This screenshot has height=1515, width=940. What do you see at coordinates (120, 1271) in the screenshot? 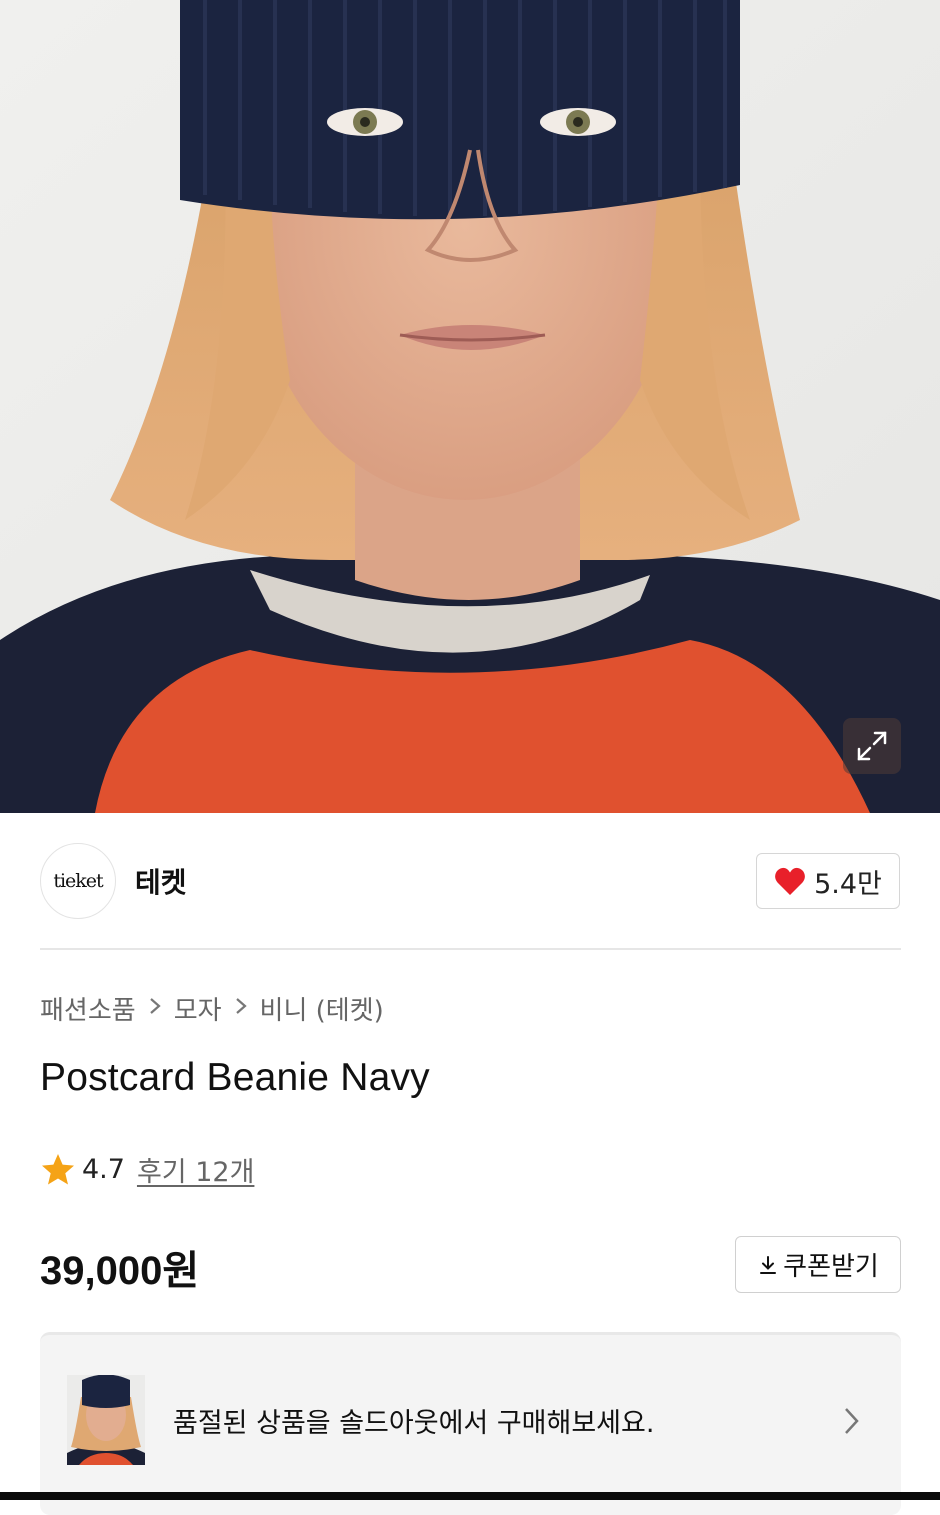
I see `product-price: 39,000원` at bounding box center [120, 1271].